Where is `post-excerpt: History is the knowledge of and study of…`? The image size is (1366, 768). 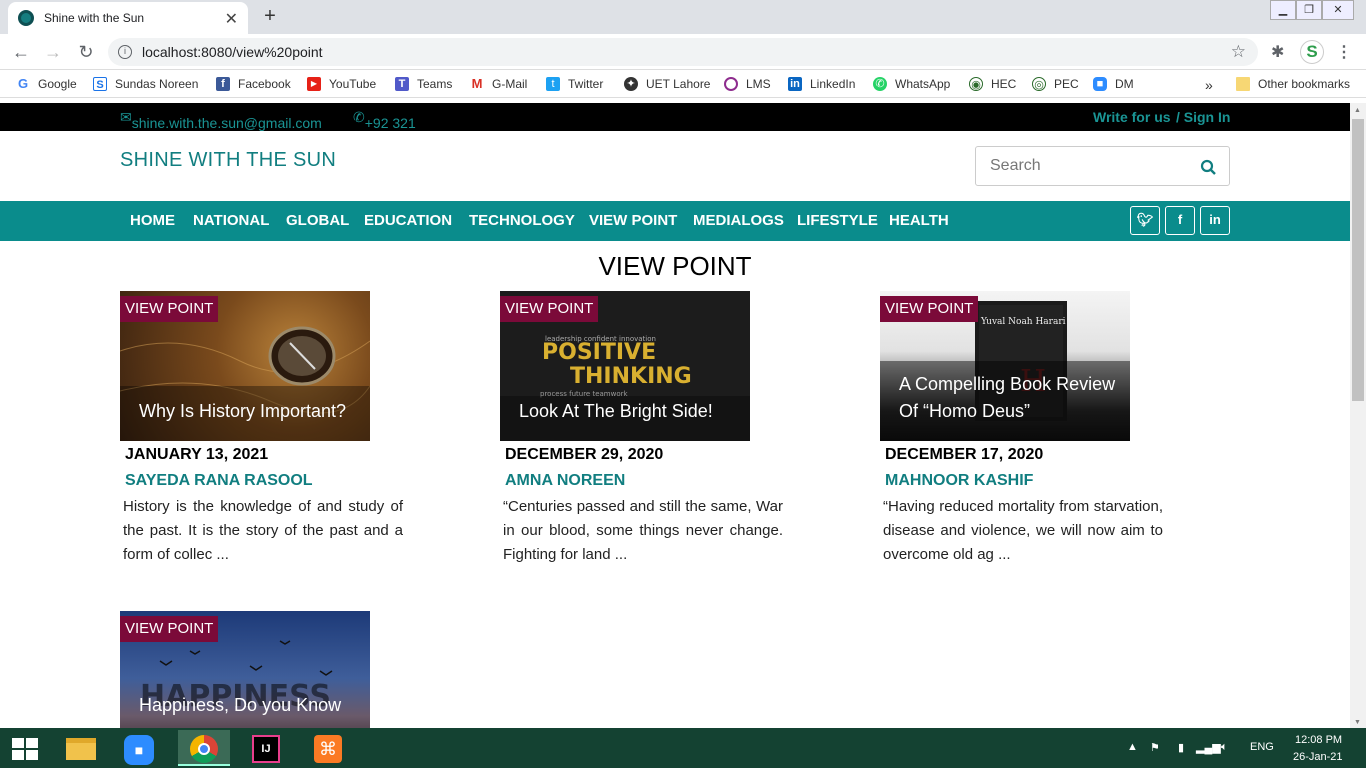
post-excerpt: History is the knowledge of and study of… is located at coordinates (263, 530).